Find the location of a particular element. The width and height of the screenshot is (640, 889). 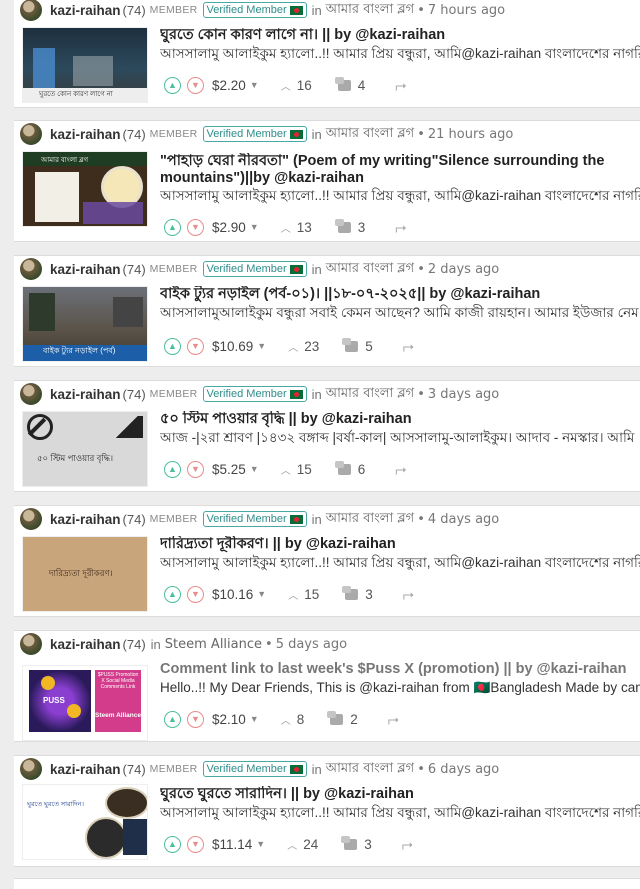

community-link: Steem Alliance is located at coordinates (213, 644).